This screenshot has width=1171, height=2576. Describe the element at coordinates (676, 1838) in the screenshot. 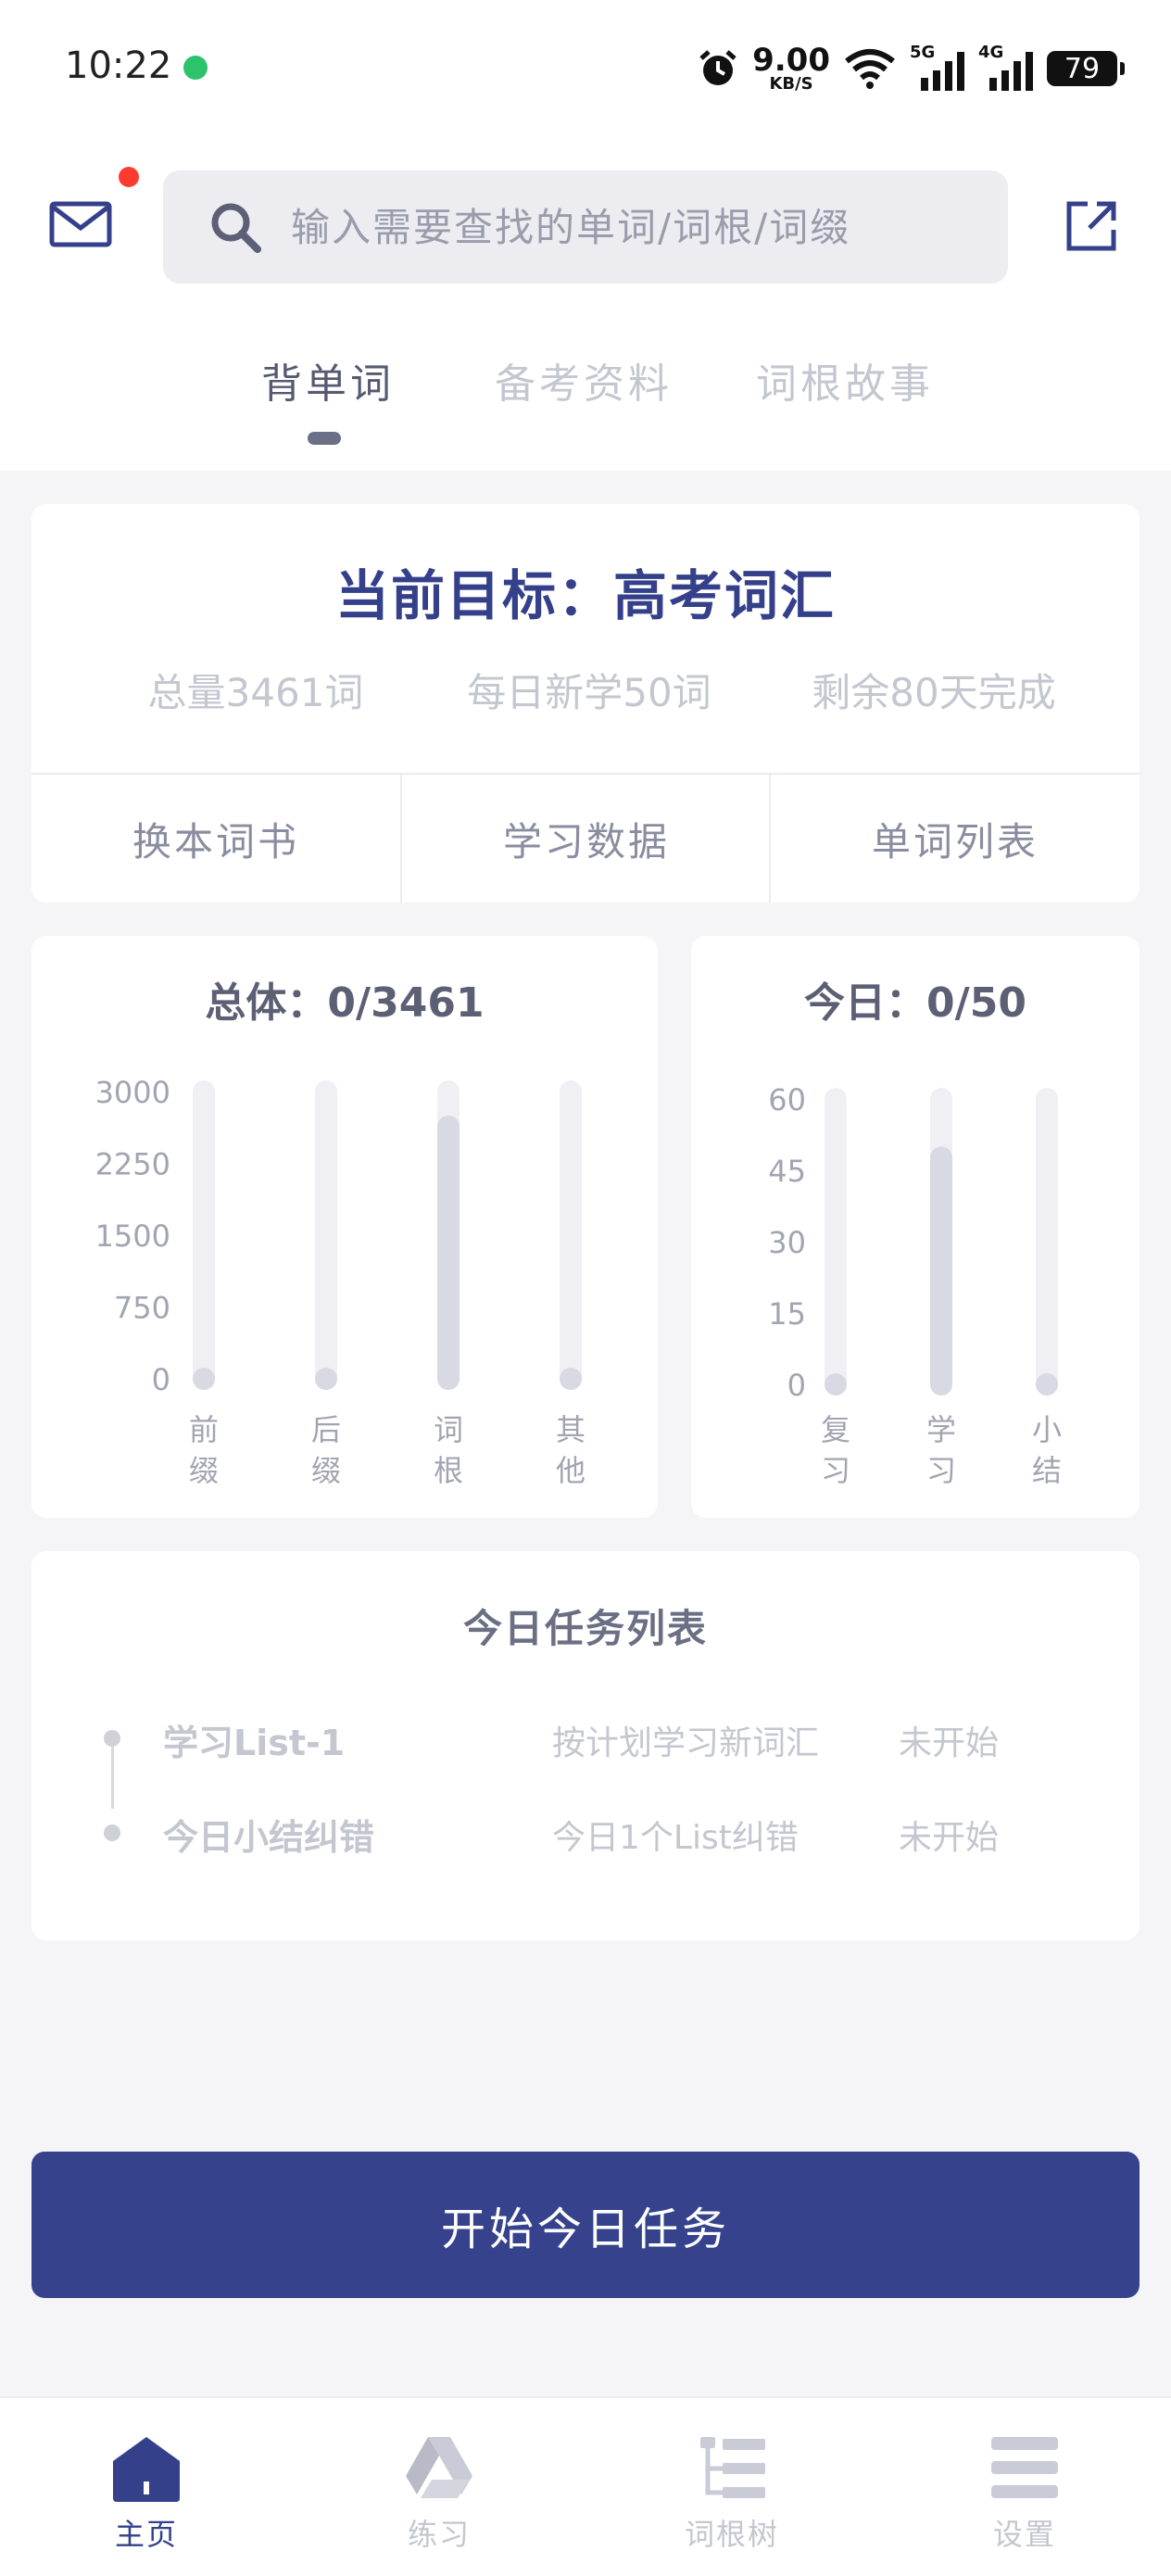

I see `task-description: 今日1个List纠错` at that location.